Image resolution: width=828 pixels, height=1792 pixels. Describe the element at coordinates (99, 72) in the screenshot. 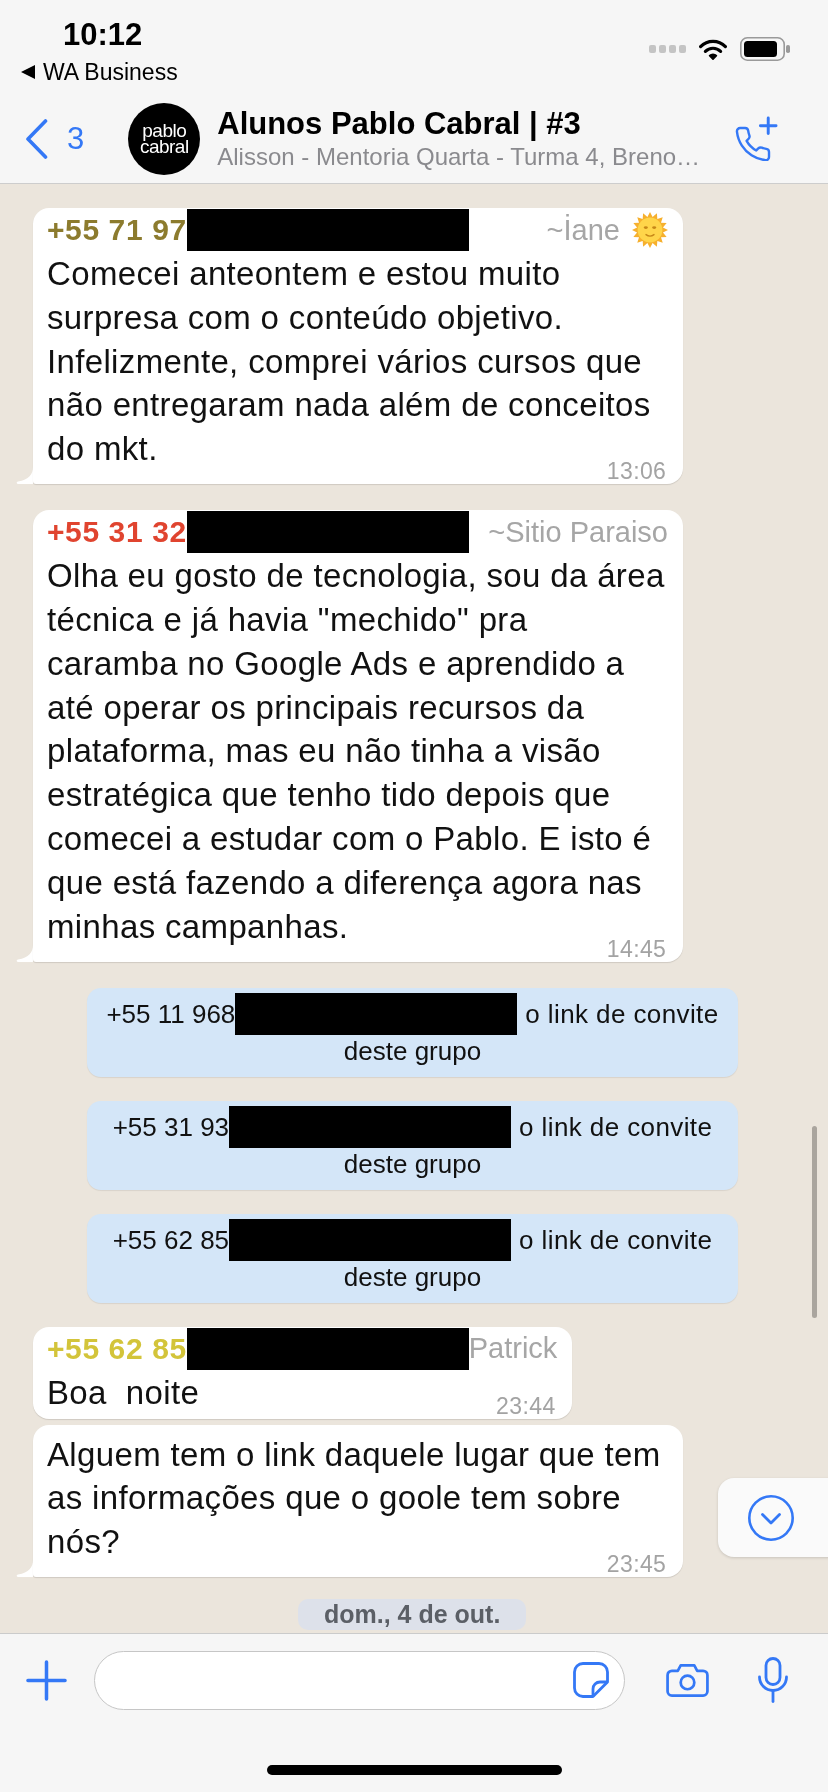

I see `back-to-app-link: WA Business` at that location.